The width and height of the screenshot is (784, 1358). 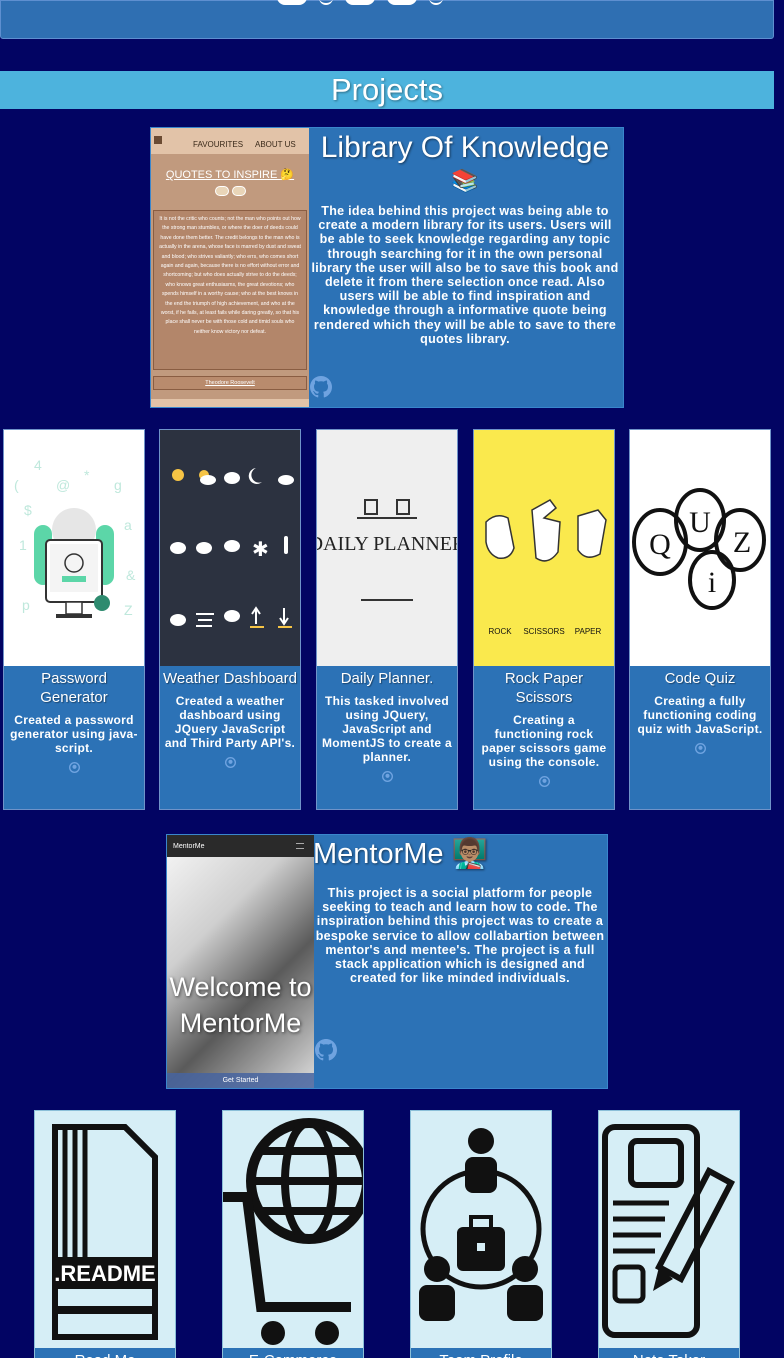 I want to click on card-title: Daily Planner., so click(x=387, y=678).